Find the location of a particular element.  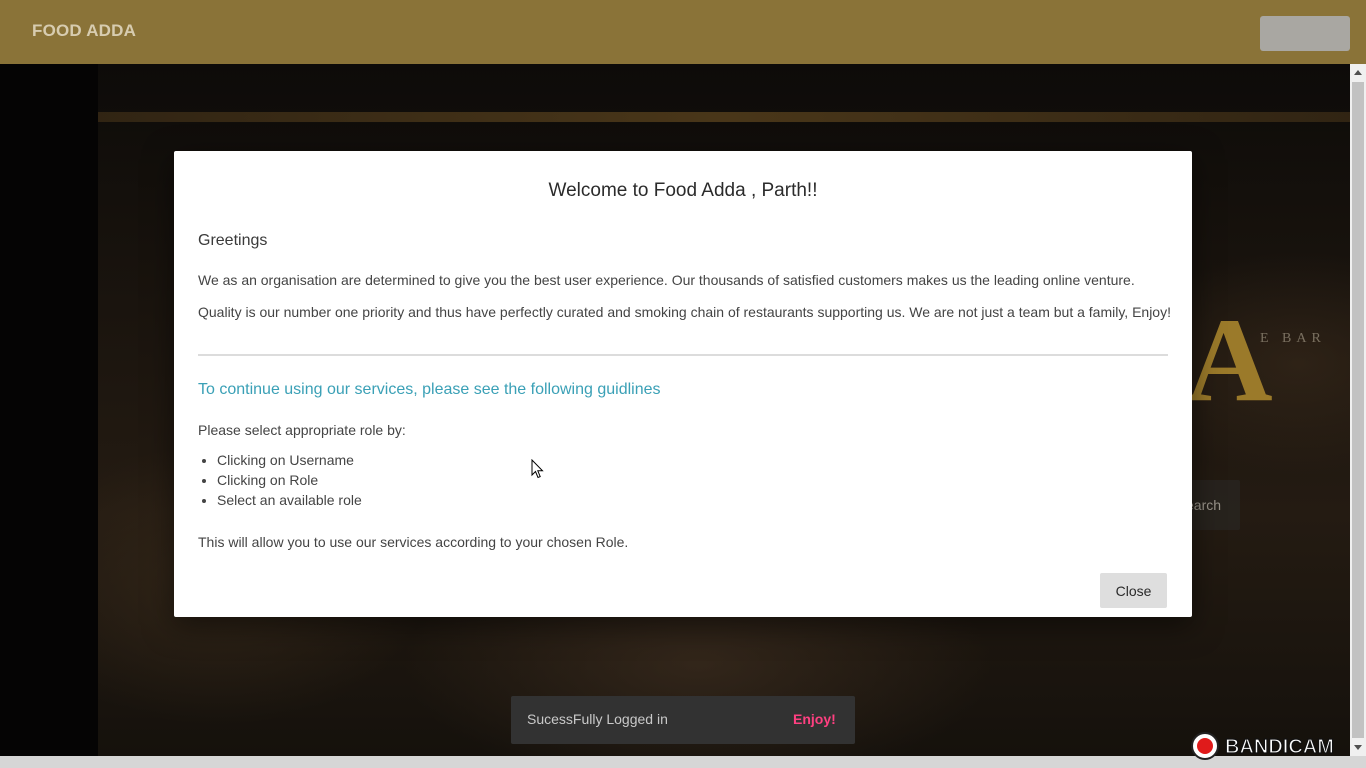

scroll-down-icon is located at coordinates (1358, 747).